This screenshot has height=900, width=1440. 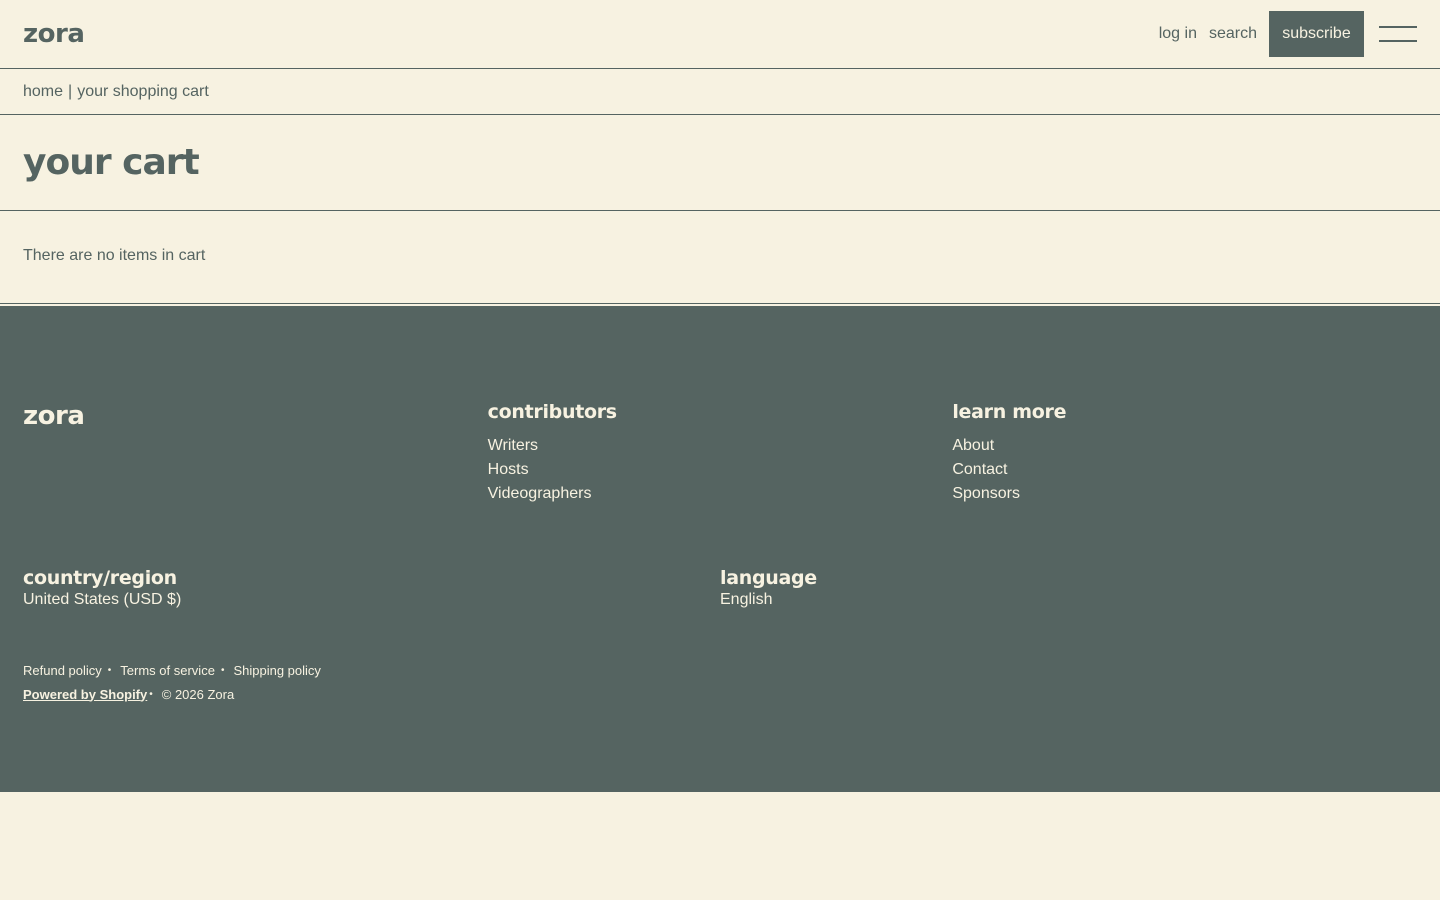 I want to click on cart-body: There are no items in cart, so click(x=720, y=257).